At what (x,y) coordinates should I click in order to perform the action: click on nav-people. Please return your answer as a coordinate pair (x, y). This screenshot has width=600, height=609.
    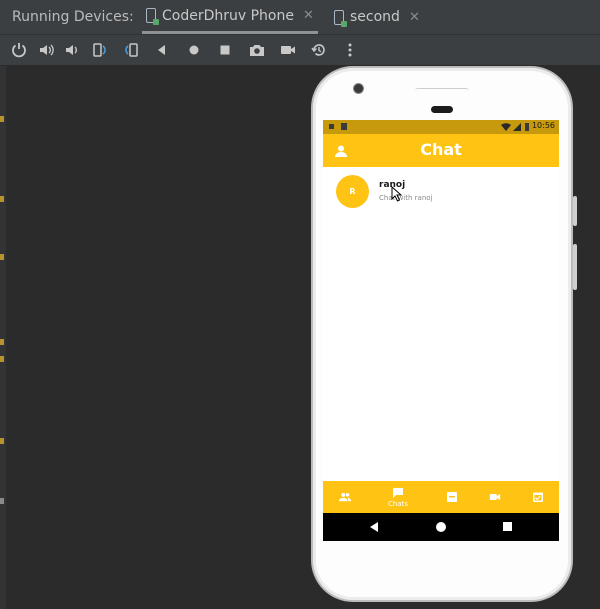
    Looking at the image, I should click on (345, 497).